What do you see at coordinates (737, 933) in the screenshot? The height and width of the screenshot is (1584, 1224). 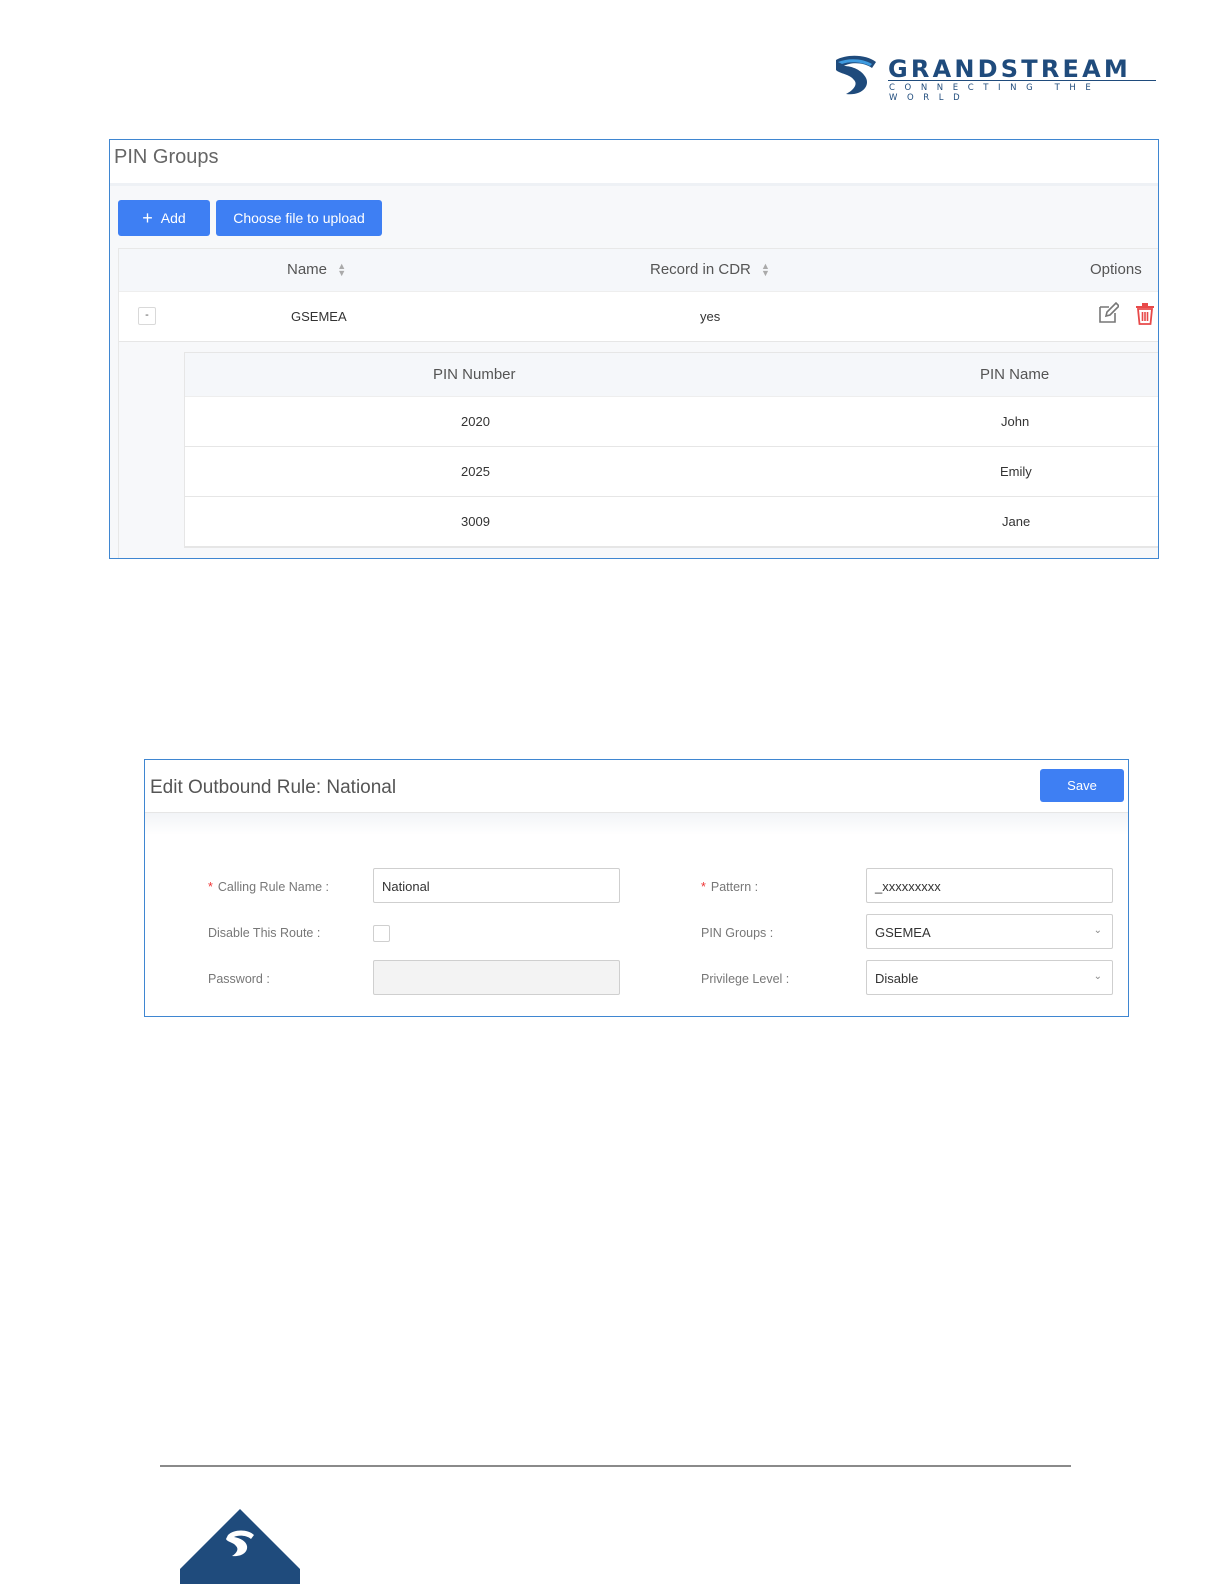 I see `pin-groups-label: PIN Groups :` at bounding box center [737, 933].